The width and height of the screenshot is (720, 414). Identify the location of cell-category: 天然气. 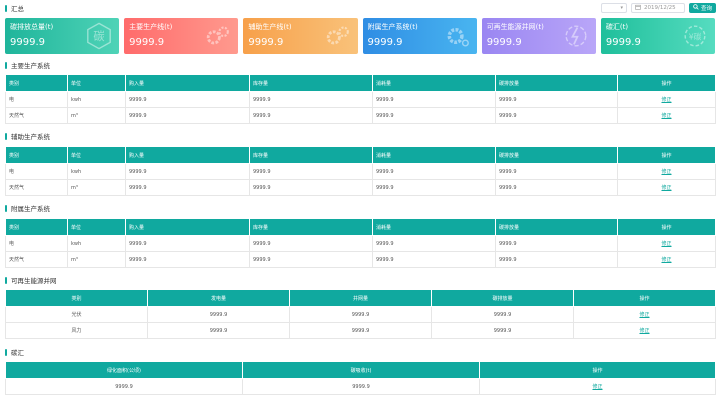
(36, 187).